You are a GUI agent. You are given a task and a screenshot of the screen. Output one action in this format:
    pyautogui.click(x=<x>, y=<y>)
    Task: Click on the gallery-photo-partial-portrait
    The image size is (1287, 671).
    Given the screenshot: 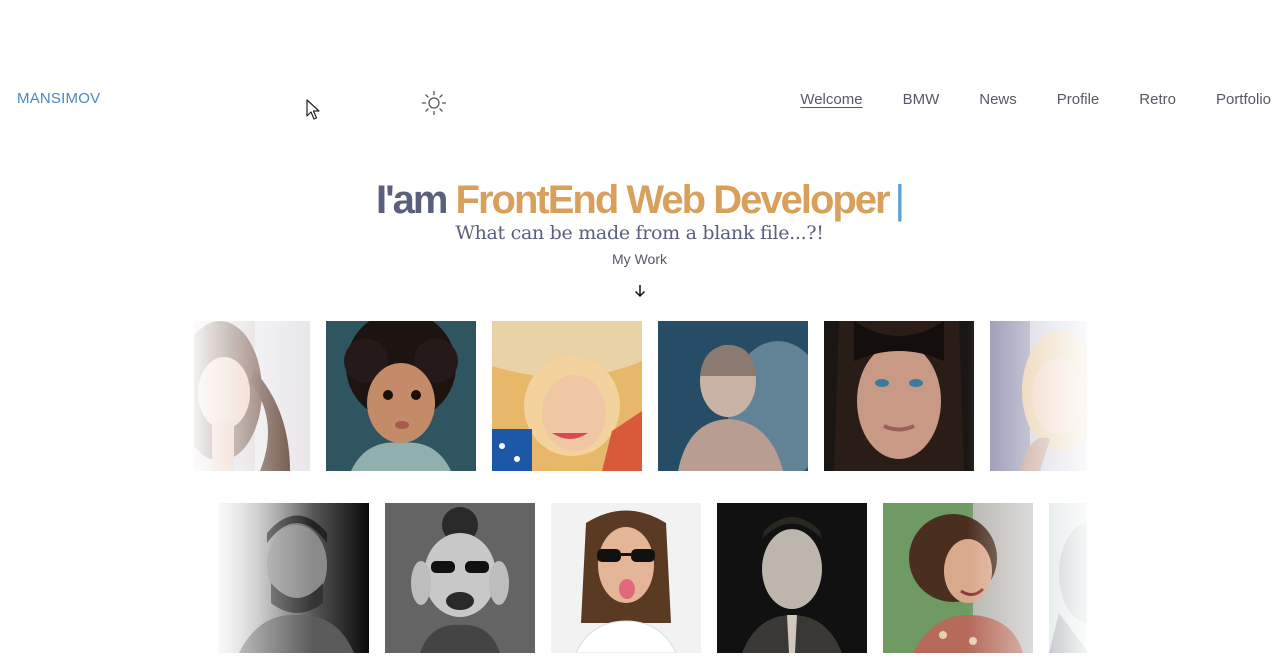 What is the action you would take?
    pyautogui.click(x=1068, y=578)
    